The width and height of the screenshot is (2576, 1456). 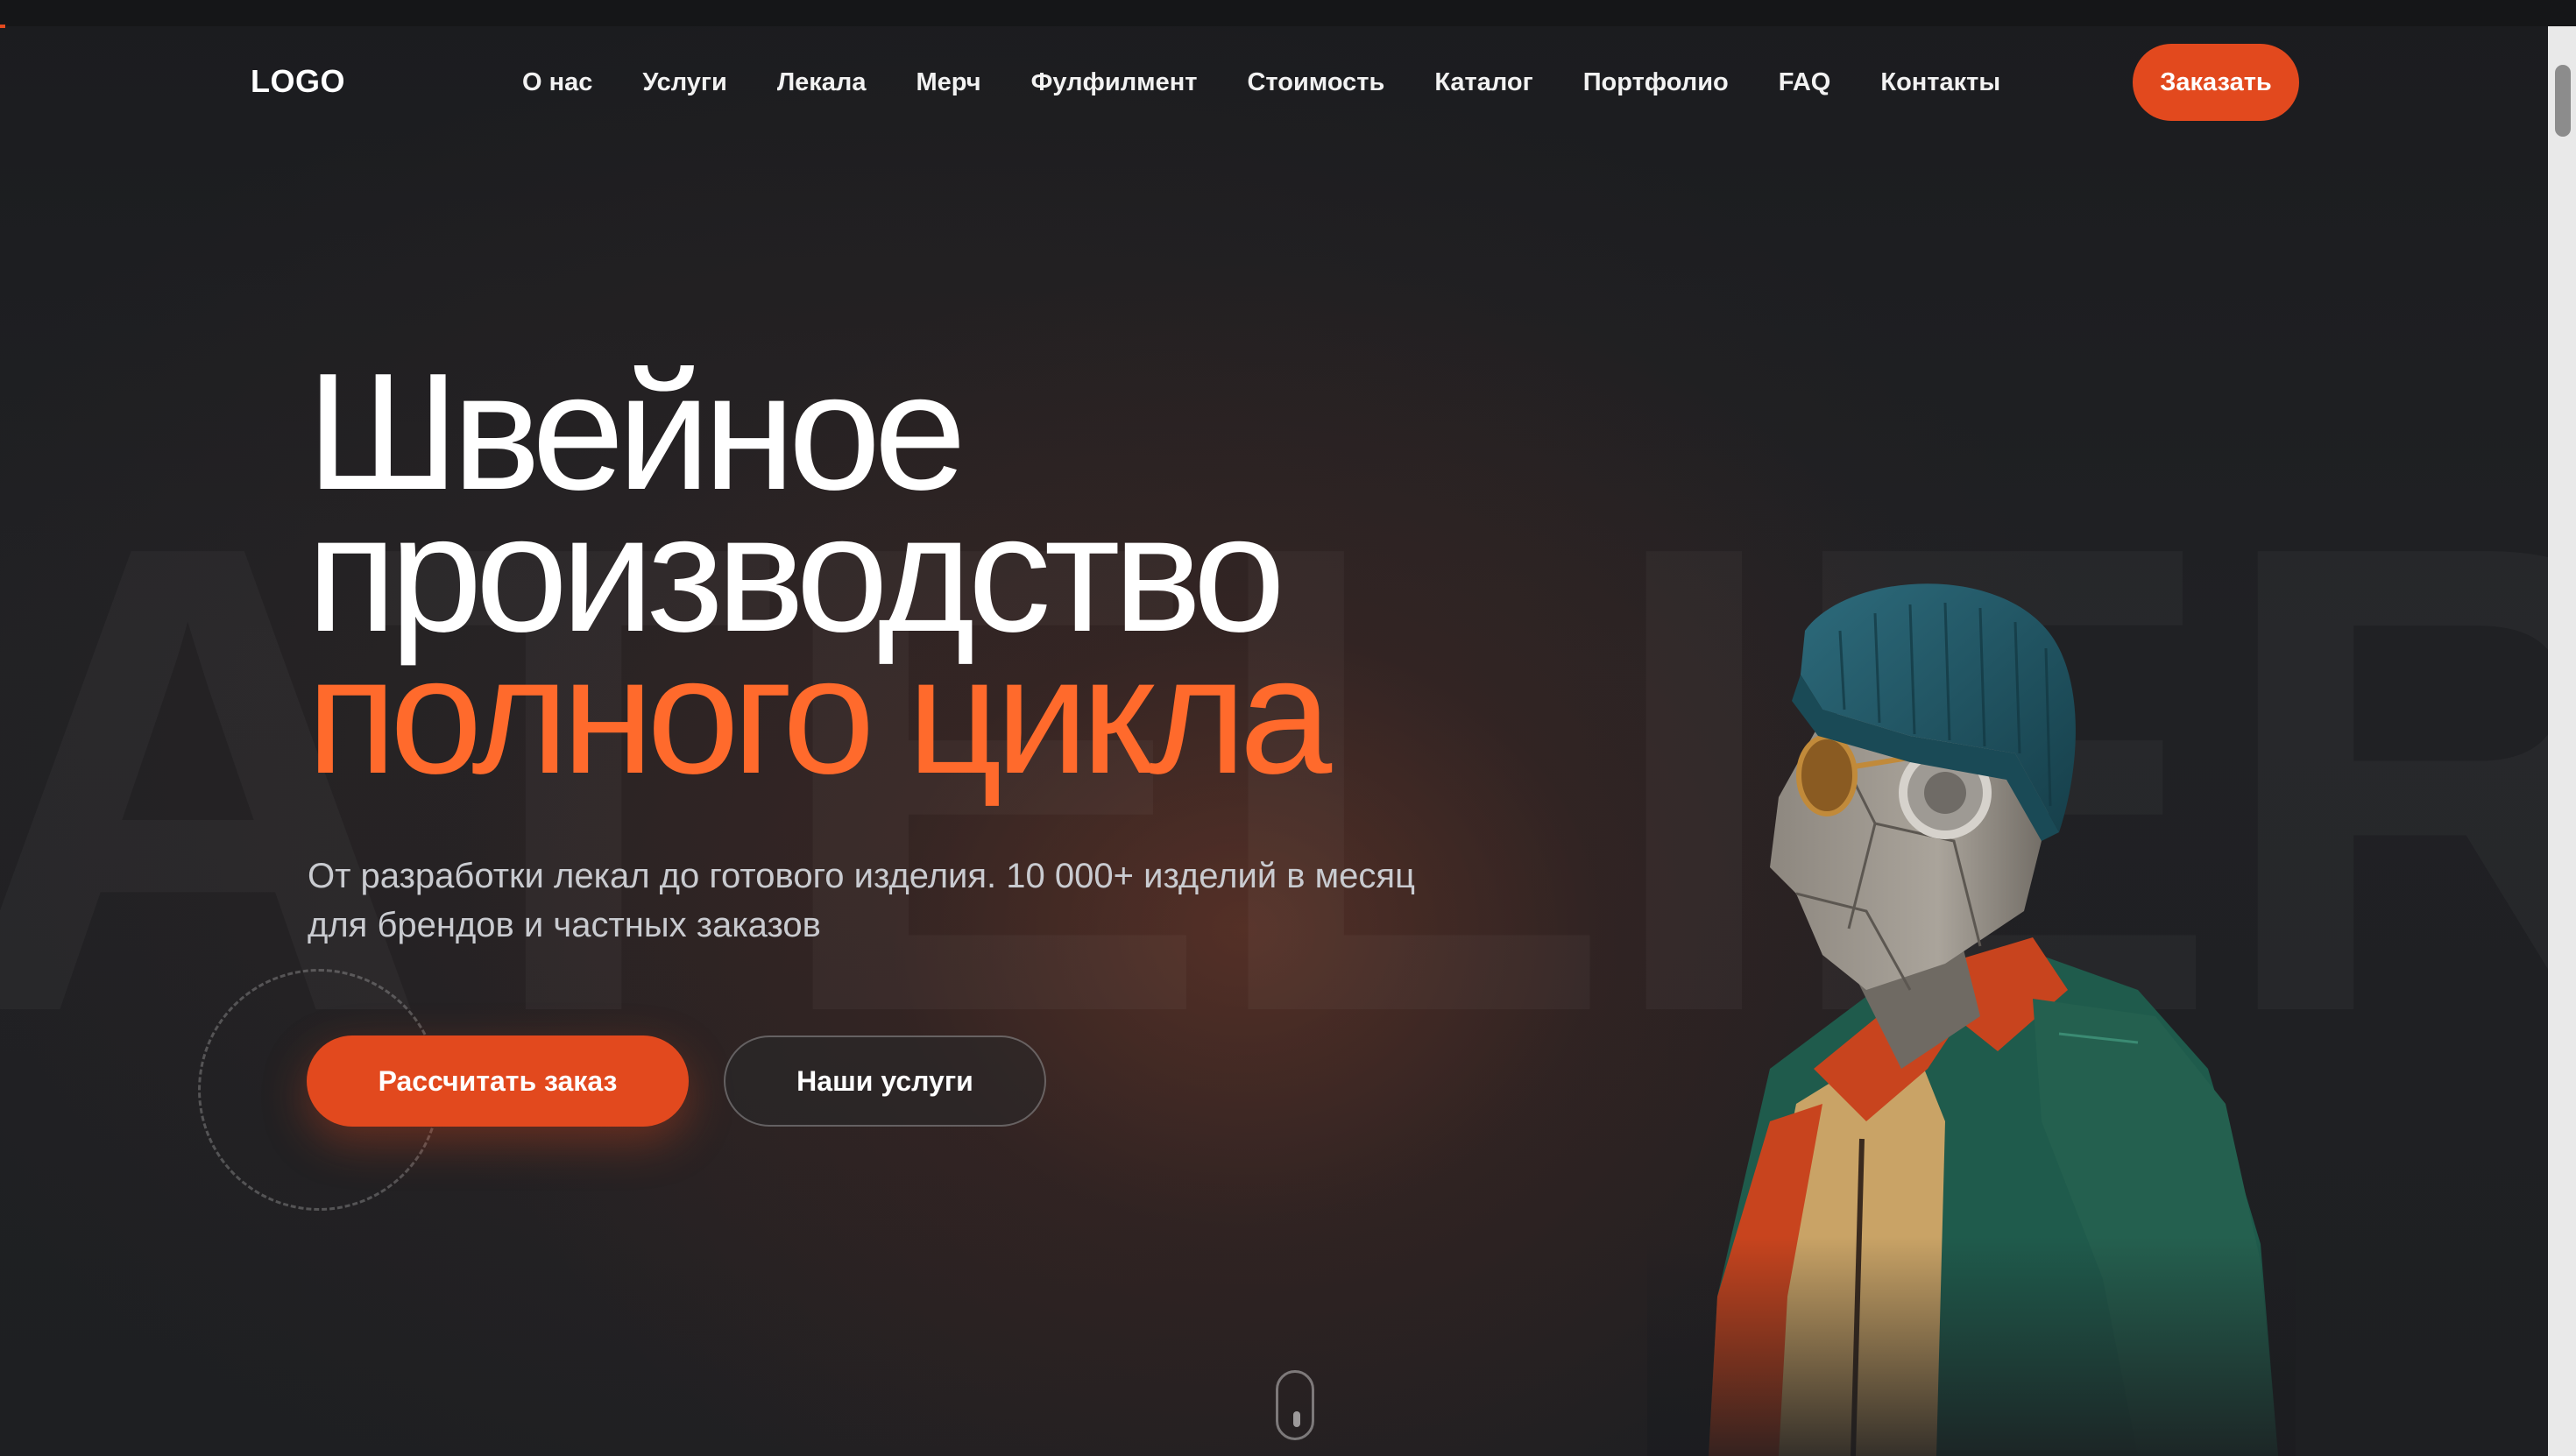 I want to click on logo: LOGO, so click(x=298, y=81).